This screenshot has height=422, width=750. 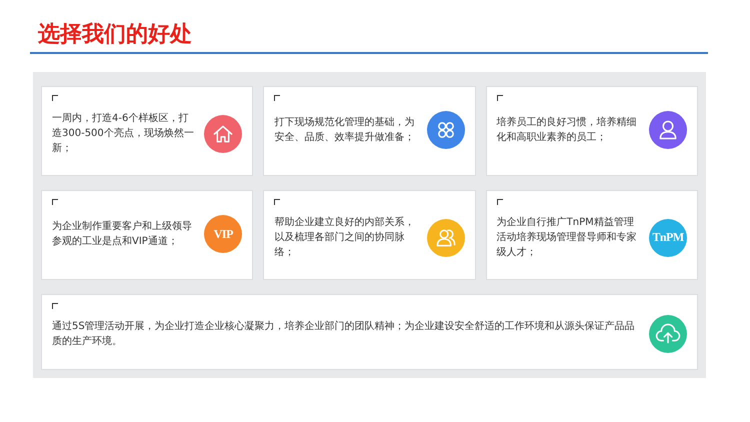 I want to click on benefit-text: 帮助企业建立良好的内部关系，以及梳理各部门之间的协同脉络；, so click(x=345, y=238).